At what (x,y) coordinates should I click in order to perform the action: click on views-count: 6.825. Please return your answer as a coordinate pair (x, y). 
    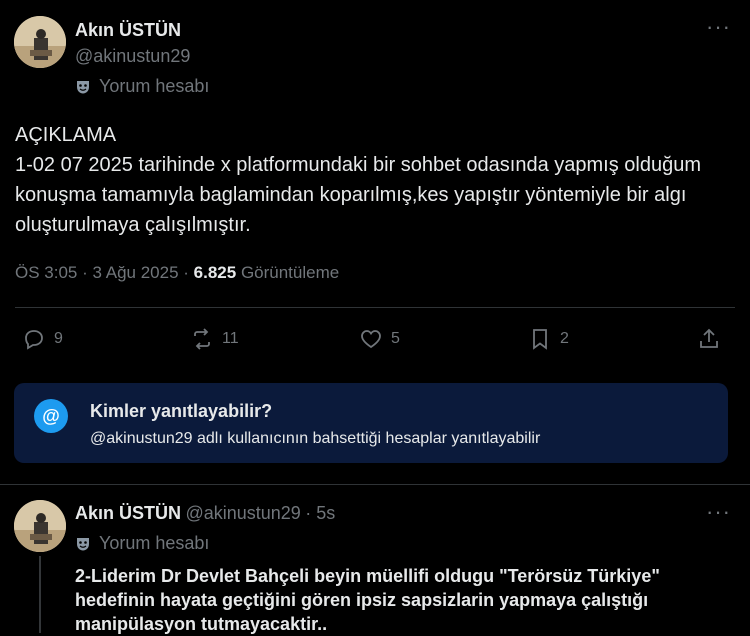
    Looking at the image, I should click on (215, 272).